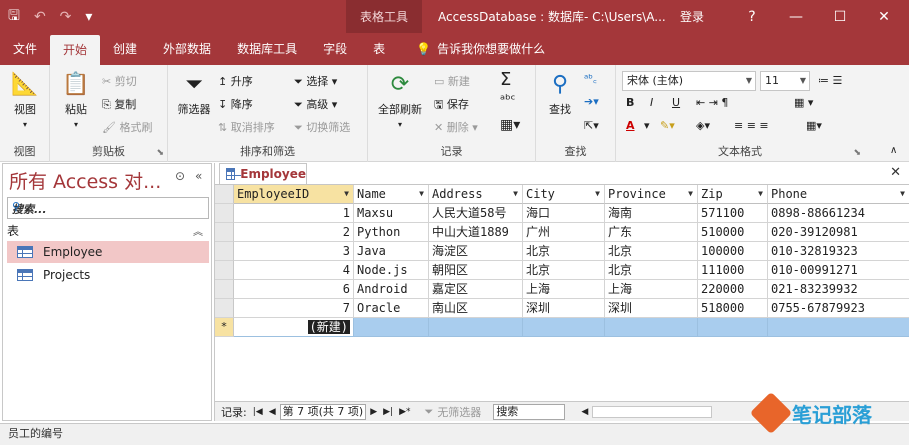  Describe the element at coordinates (838, 270) in the screenshot. I see `cell-phone: 010-00991271` at that location.